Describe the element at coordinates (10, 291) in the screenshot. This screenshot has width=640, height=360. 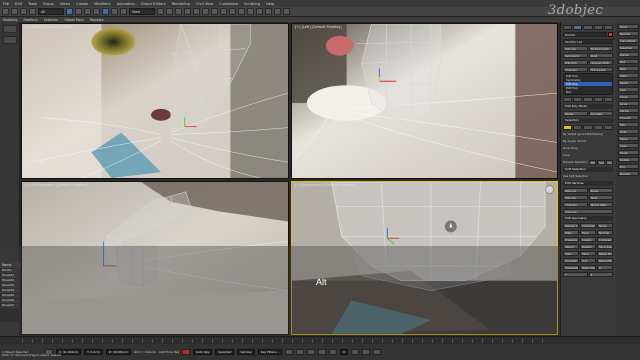
I see `explorer-row: Plane004` at that location.